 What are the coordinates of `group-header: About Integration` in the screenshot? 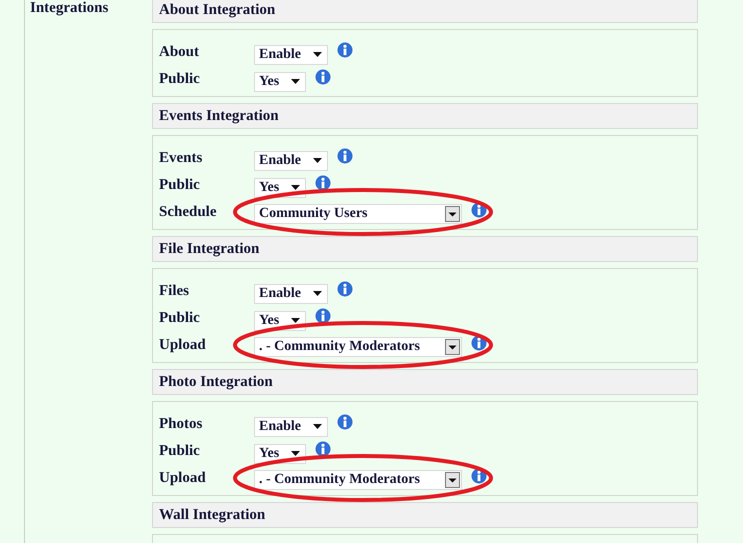 It's located at (425, 11).